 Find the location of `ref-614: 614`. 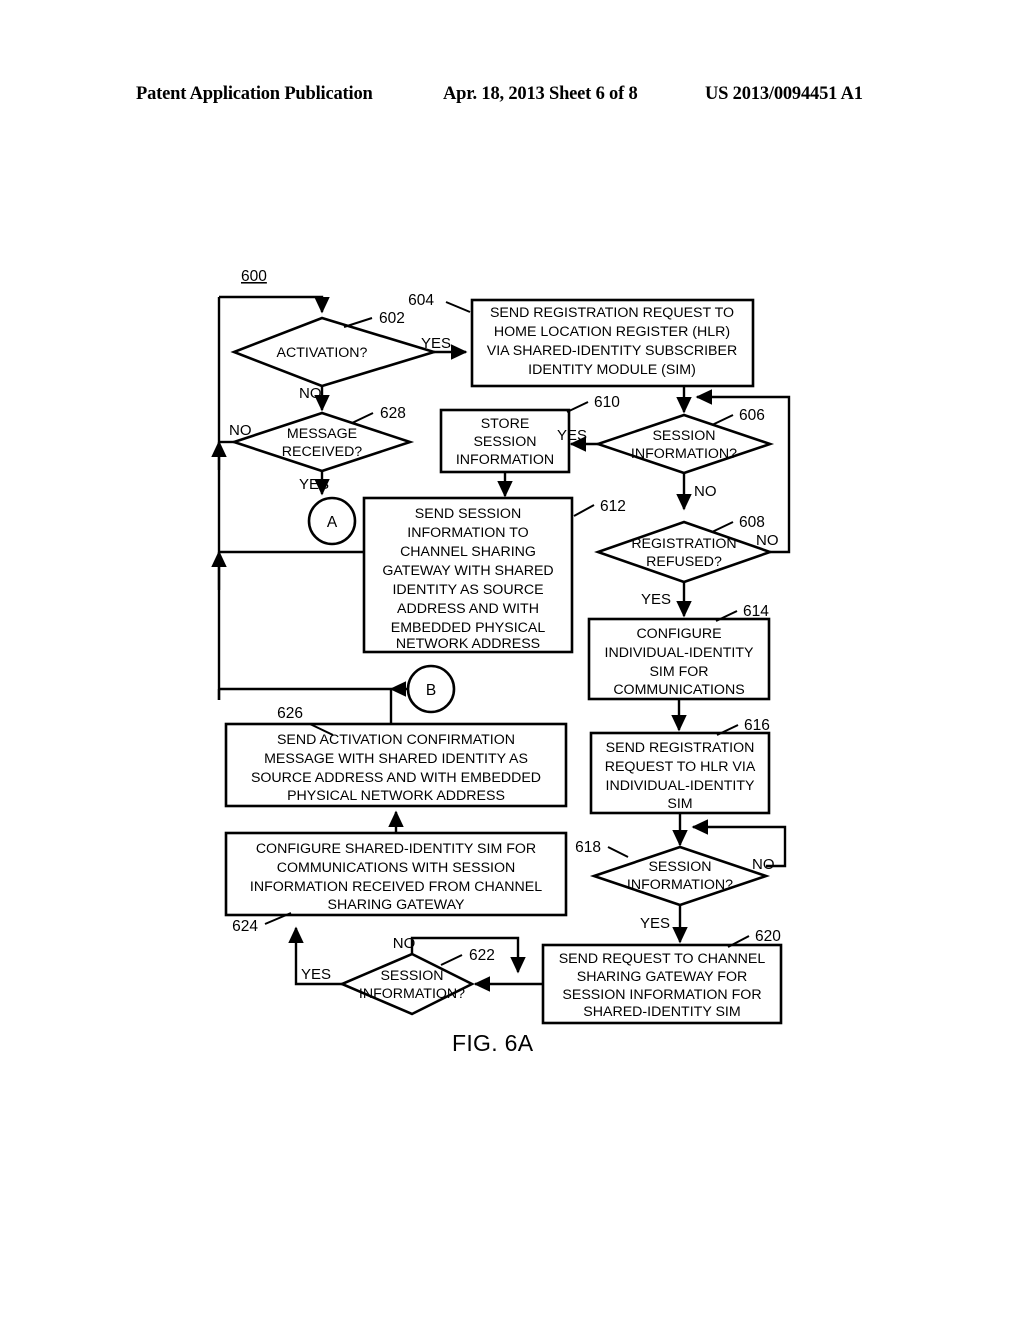

ref-614: 614 is located at coordinates (756, 611).